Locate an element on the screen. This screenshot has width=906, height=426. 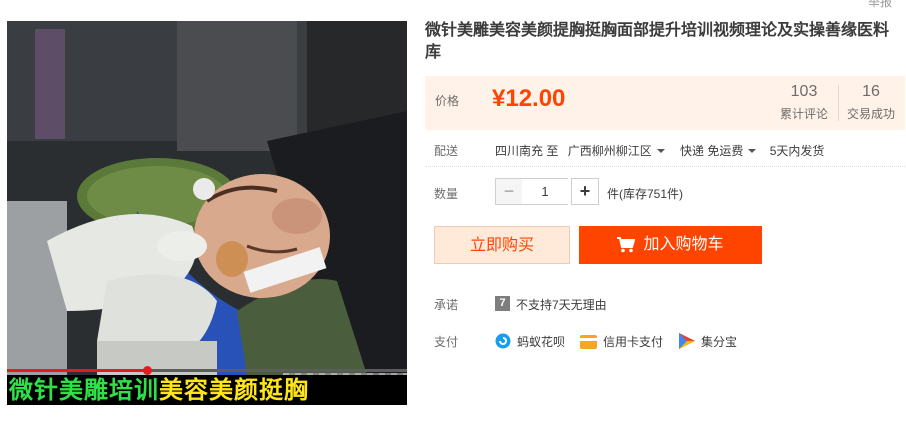
sales-count-number: 16 is located at coordinates (871, 91).